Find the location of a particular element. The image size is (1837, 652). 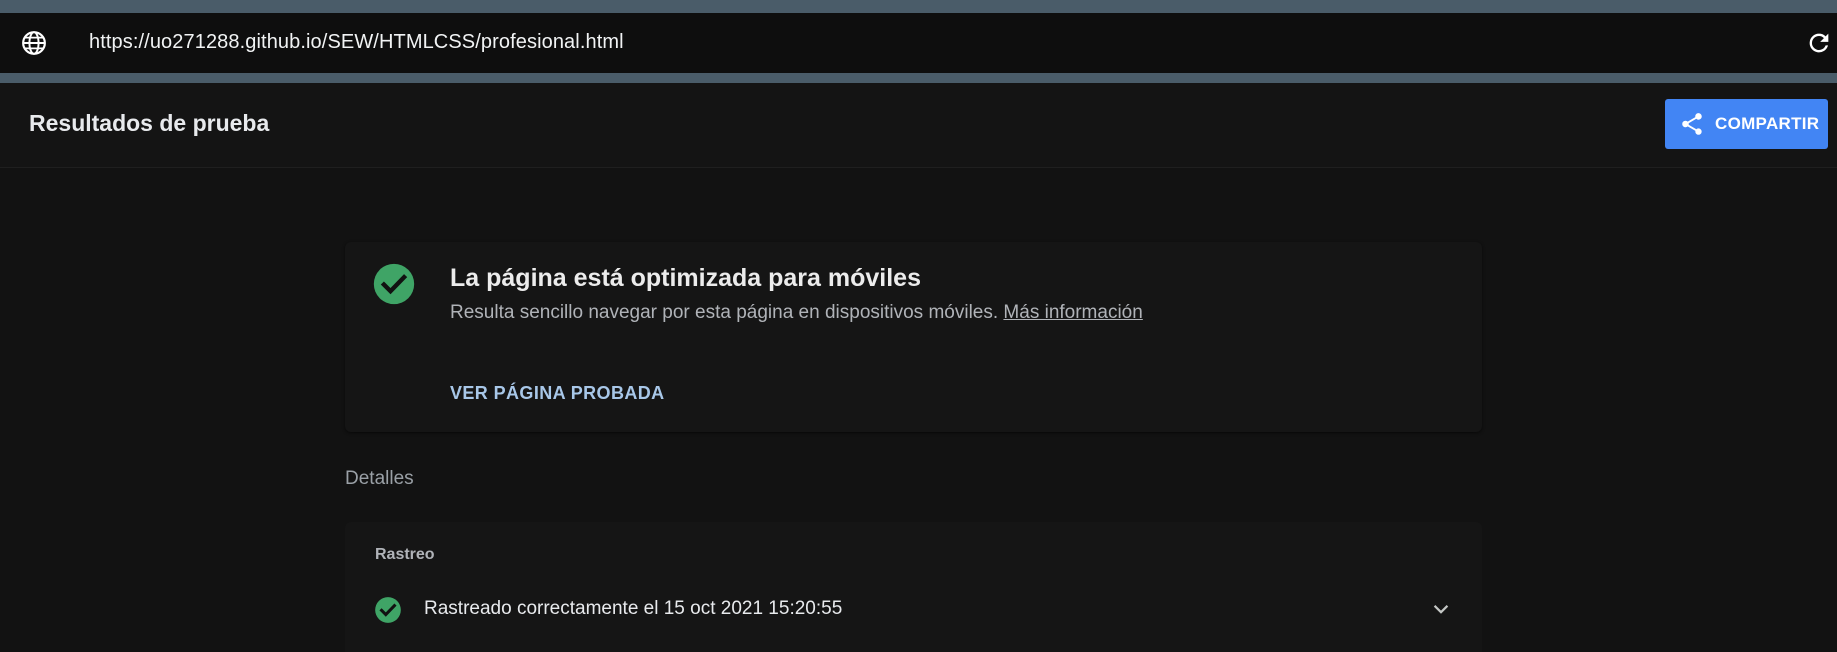

chevron-down-icon is located at coordinates (1441, 609).